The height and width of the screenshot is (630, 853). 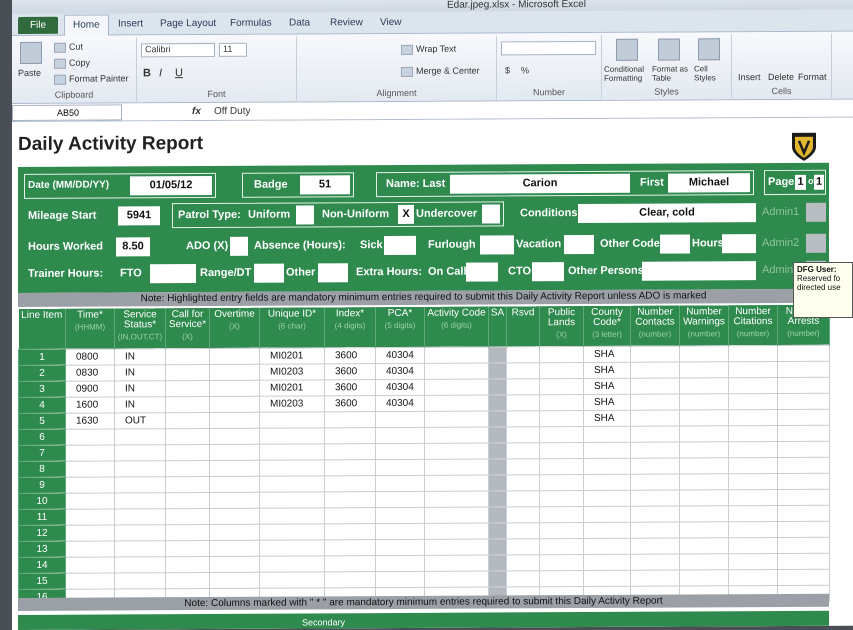 I want to click on conditional-formatting-icon, so click(x=627, y=49).